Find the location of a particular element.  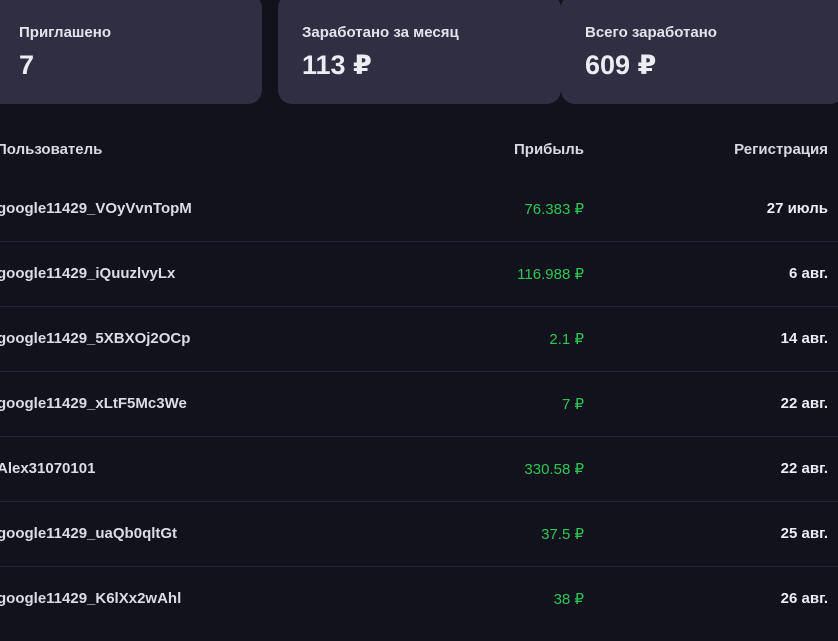

invited-label: Приглашено is located at coordinates (65, 32).